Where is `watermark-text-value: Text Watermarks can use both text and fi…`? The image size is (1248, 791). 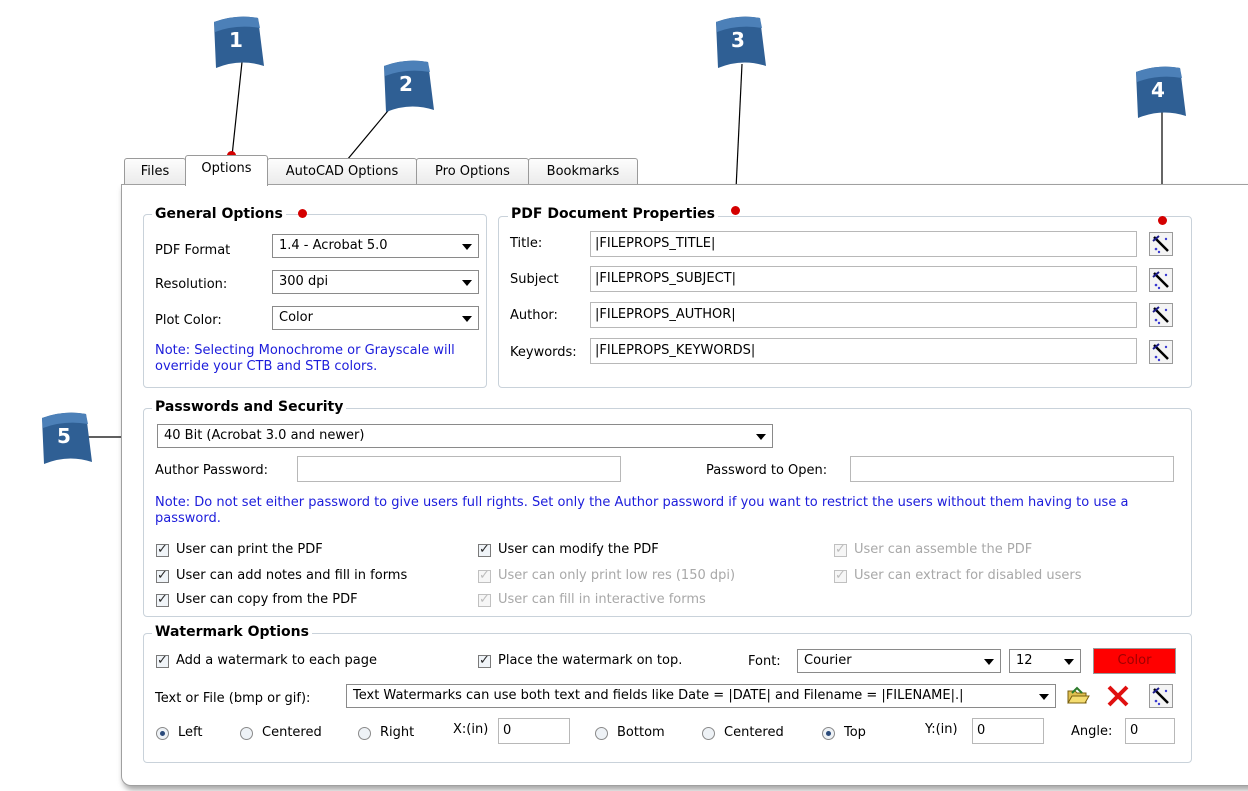 watermark-text-value: Text Watermarks can use both text and fi… is located at coordinates (658, 695).